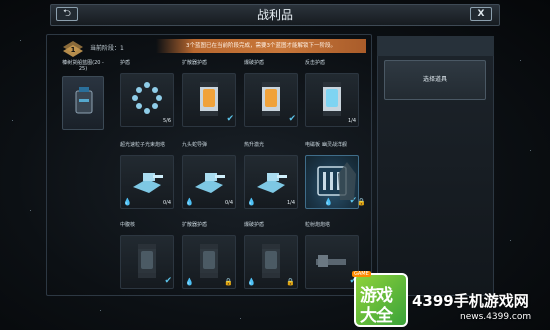 The width and height of the screenshot is (550, 330). Describe the element at coordinates (335, 145) in the screenshot. I see `loot-item-label: 幽灵战洋舰` at that location.